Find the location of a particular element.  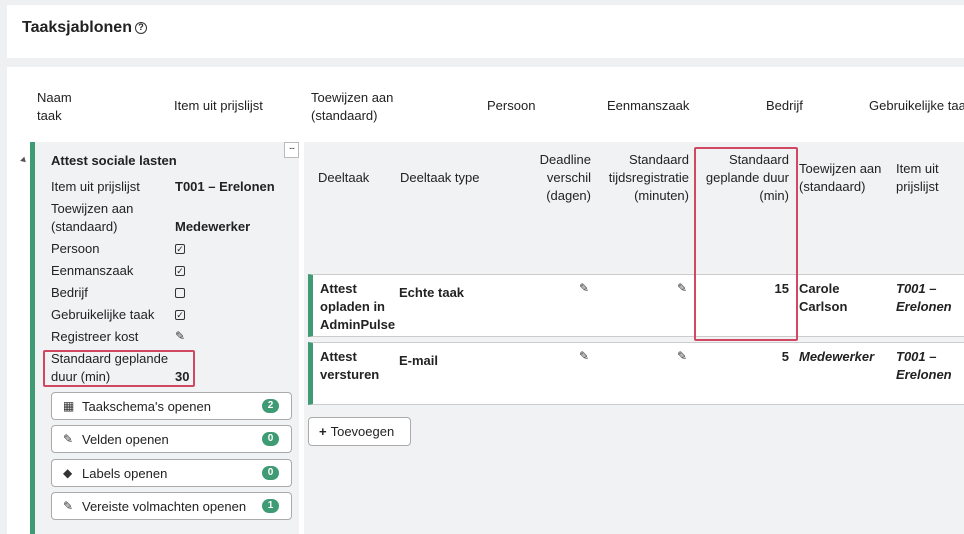

count-badge: 1 is located at coordinates (270, 506).